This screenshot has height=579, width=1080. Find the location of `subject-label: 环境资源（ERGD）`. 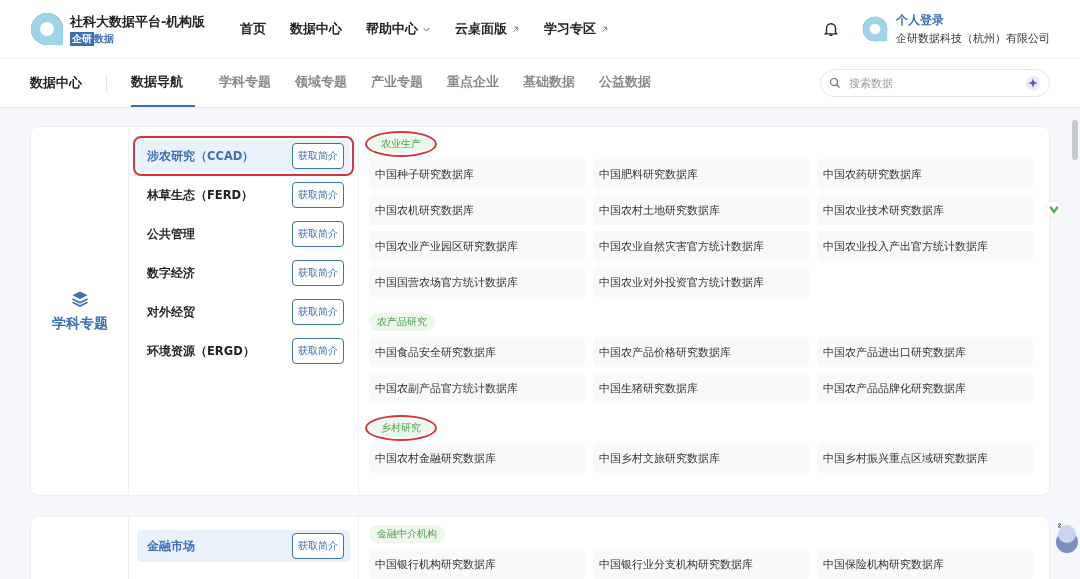

subject-label: 环境资源（ERGD） is located at coordinates (201, 351).